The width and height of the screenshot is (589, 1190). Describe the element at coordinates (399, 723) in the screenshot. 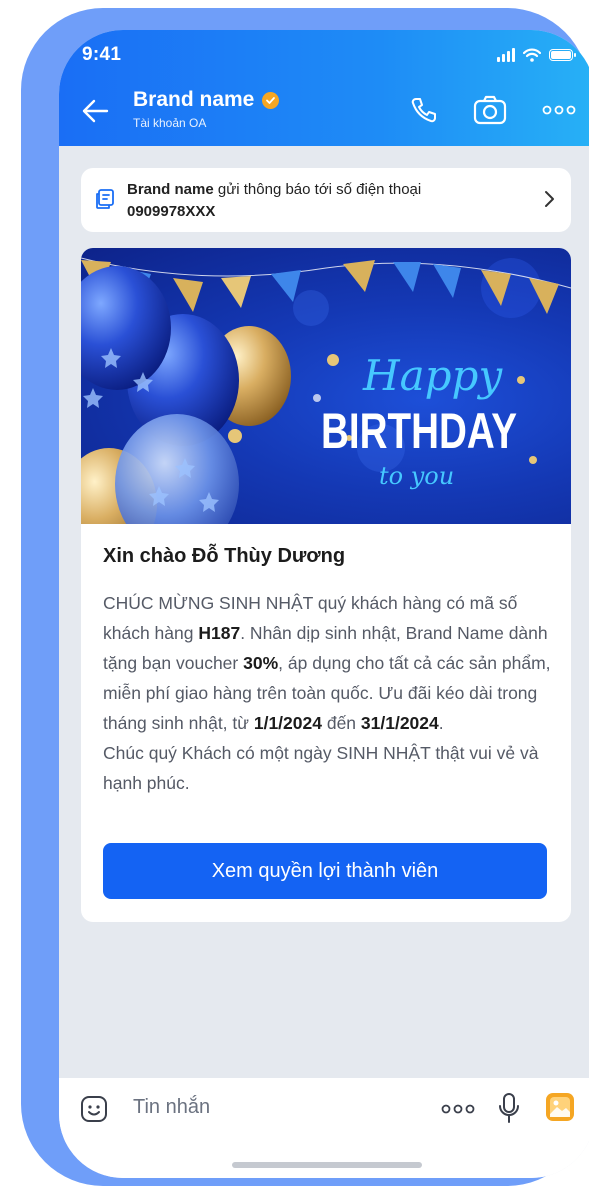

I see `date-to: 31/1/2024` at that location.